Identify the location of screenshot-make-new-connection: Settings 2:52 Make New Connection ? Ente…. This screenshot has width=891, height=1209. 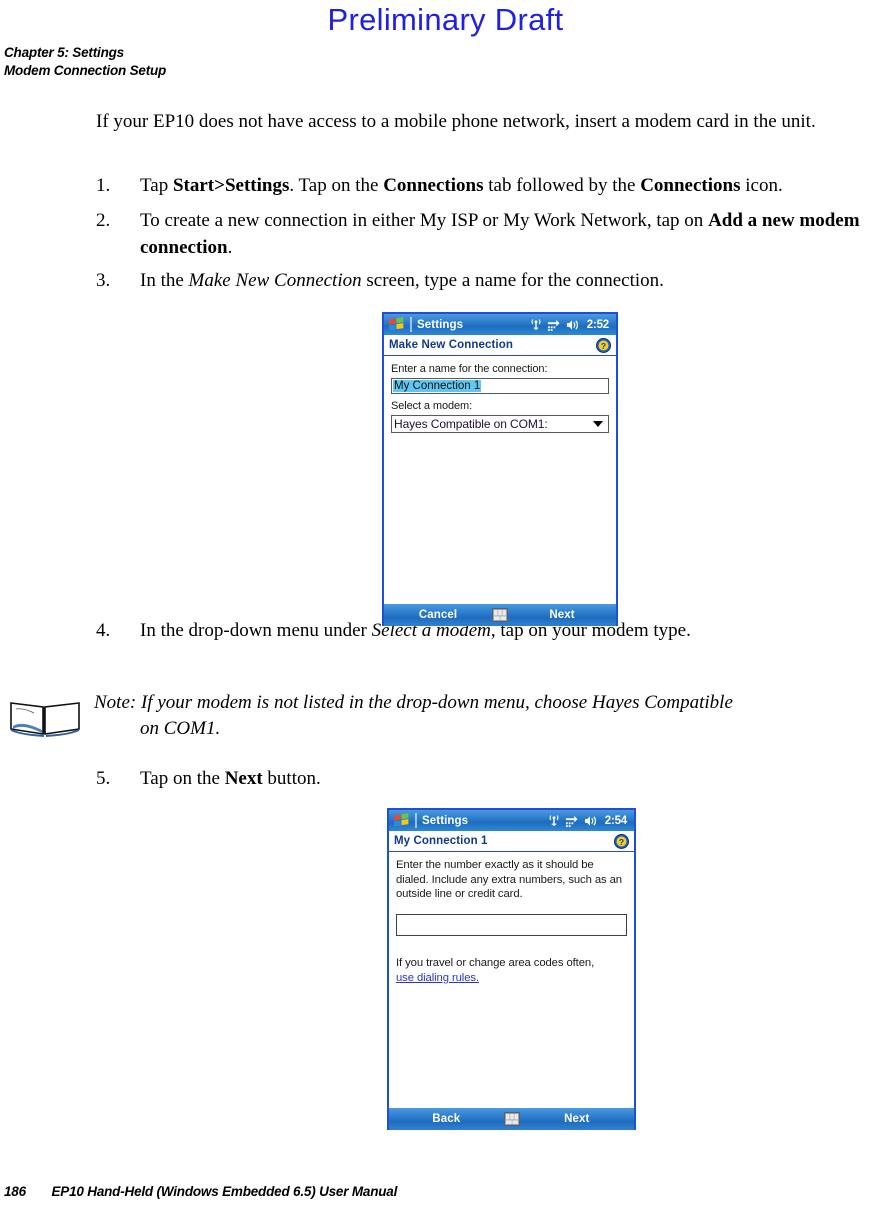
(500, 469).